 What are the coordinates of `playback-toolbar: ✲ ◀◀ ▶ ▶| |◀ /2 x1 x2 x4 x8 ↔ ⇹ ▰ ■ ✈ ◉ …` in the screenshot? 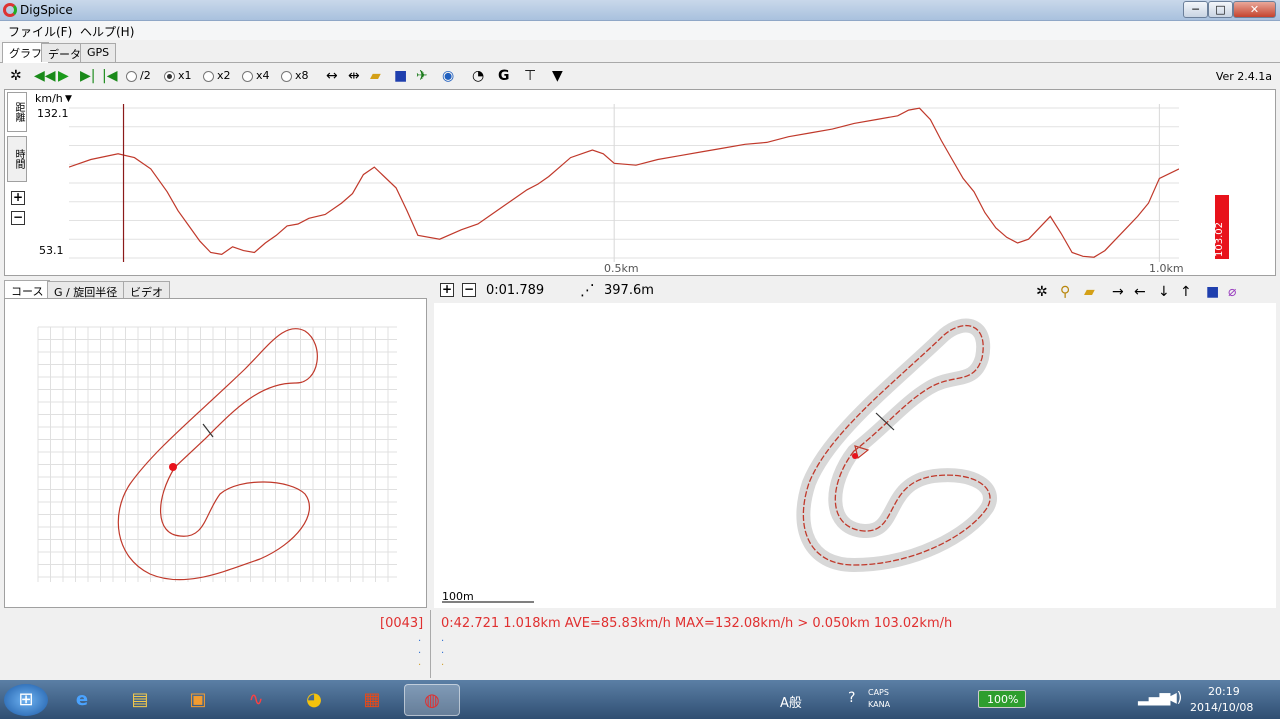 It's located at (640, 76).